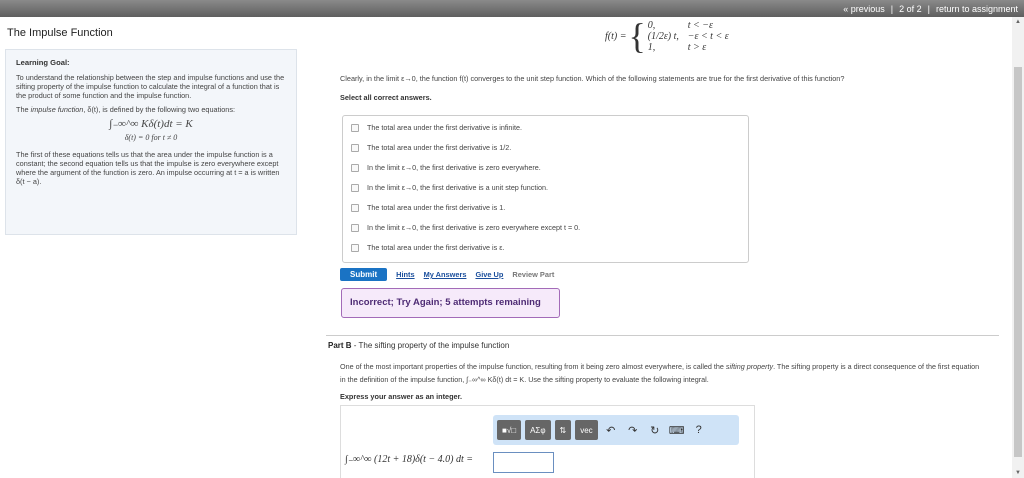  What do you see at coordinates (60, 33) in the screenshot?
I see `problem-title: The Impulse Function` at bounding box center [60, 33].